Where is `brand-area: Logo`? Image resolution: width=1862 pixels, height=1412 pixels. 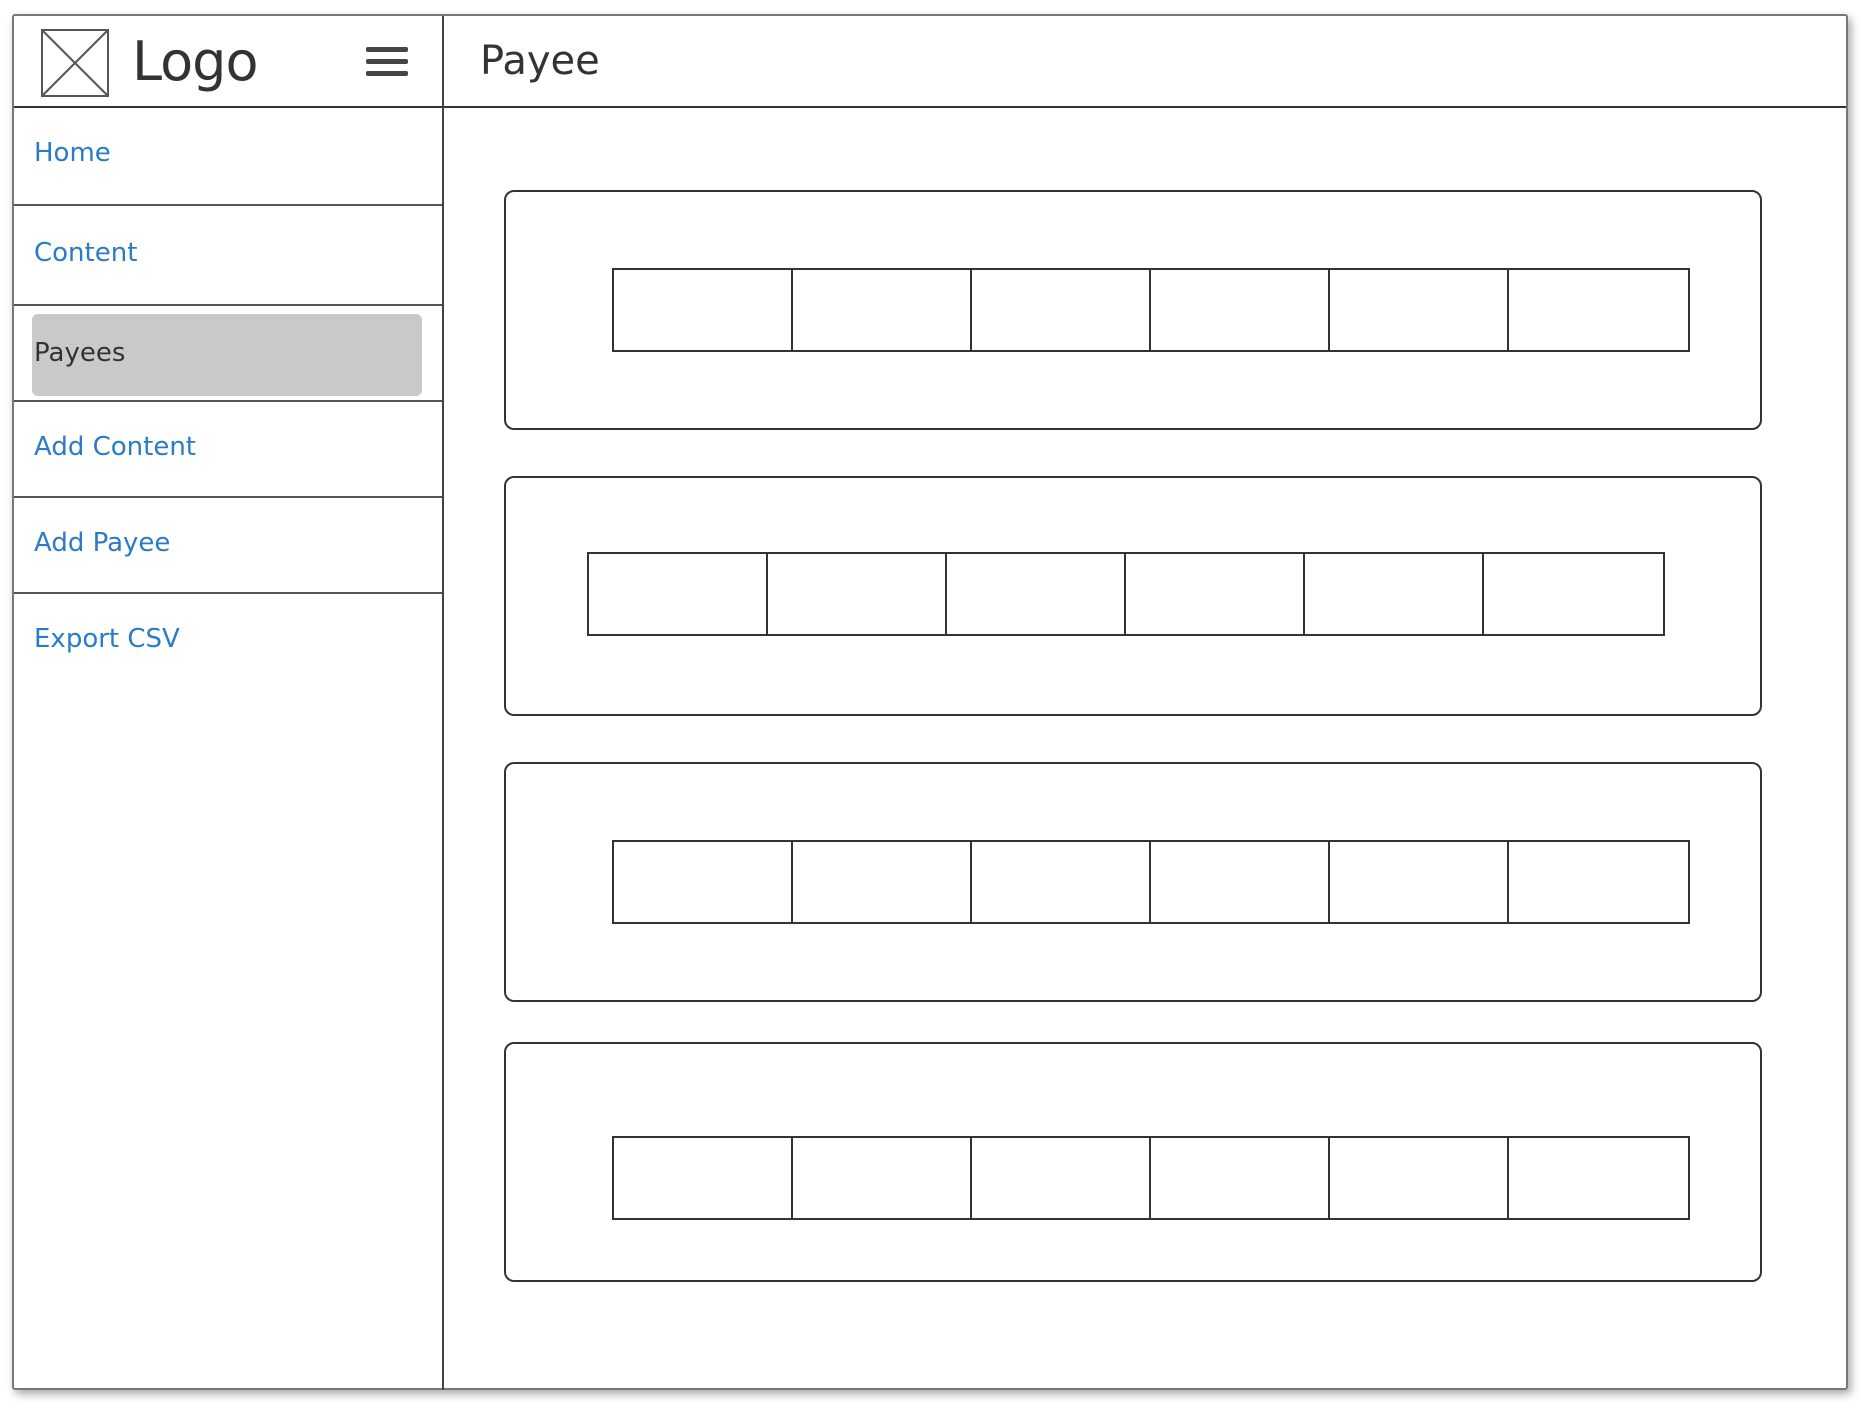 brand-area: Logo is located at coordinates (229, 62).